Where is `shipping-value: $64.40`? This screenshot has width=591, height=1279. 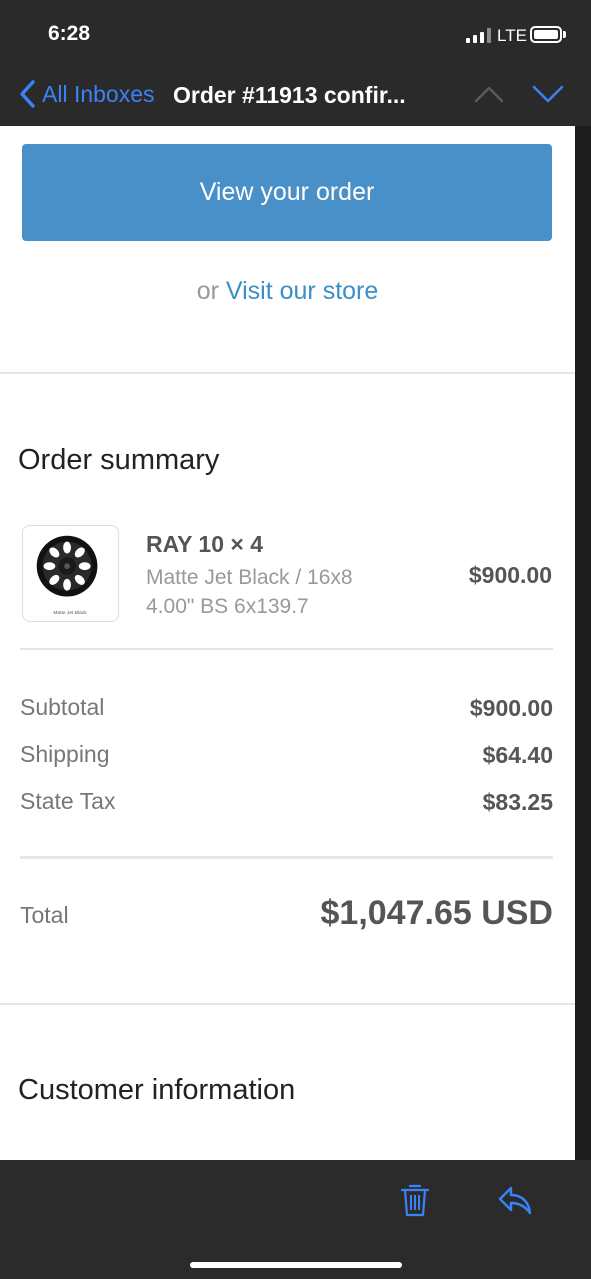
shipping-value: $64.40 is located at coordinates (517, 755).